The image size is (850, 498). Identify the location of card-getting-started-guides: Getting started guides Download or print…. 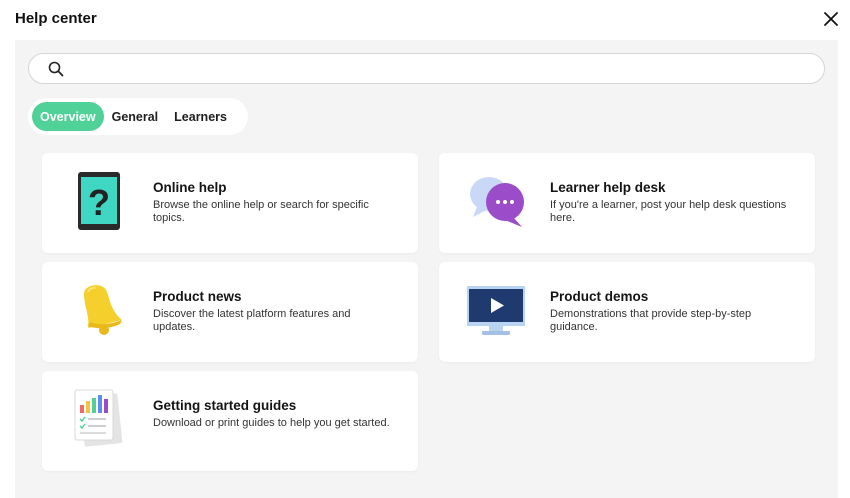
(230, 421).